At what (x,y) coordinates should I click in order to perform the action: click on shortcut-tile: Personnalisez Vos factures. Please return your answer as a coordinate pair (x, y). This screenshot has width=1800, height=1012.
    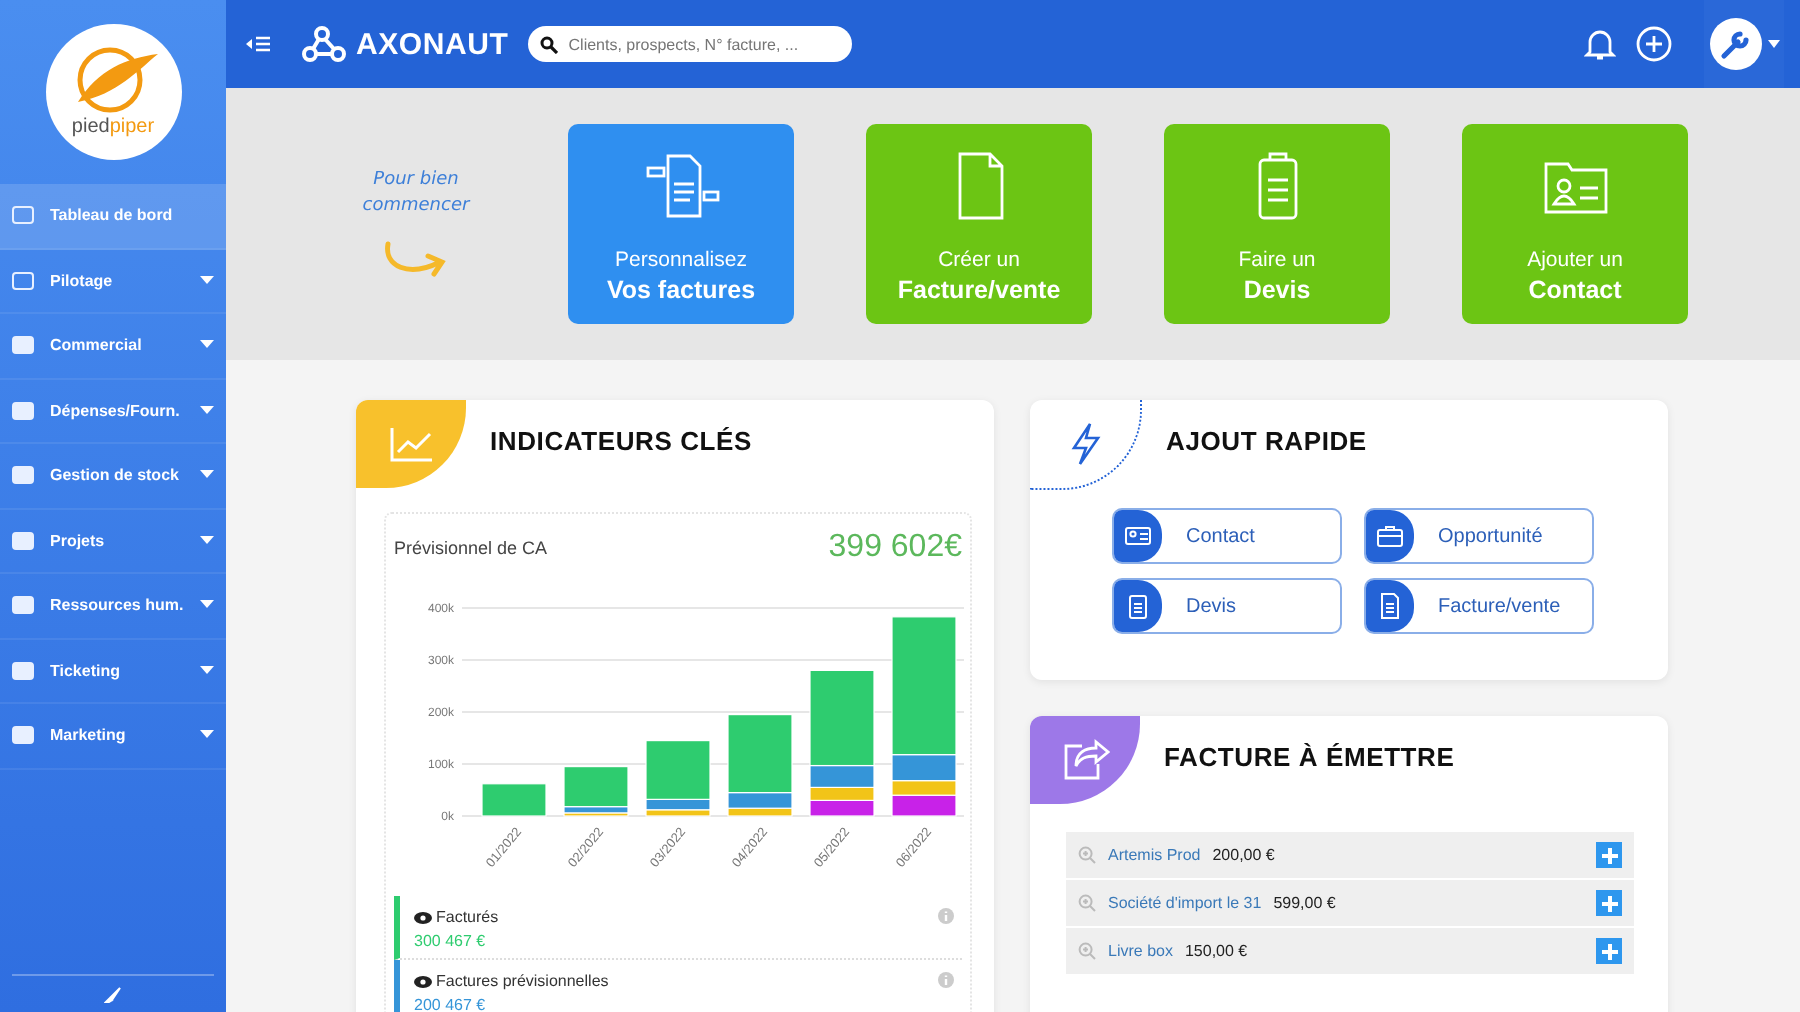
    Looking at the image, I should click on (681, 224).